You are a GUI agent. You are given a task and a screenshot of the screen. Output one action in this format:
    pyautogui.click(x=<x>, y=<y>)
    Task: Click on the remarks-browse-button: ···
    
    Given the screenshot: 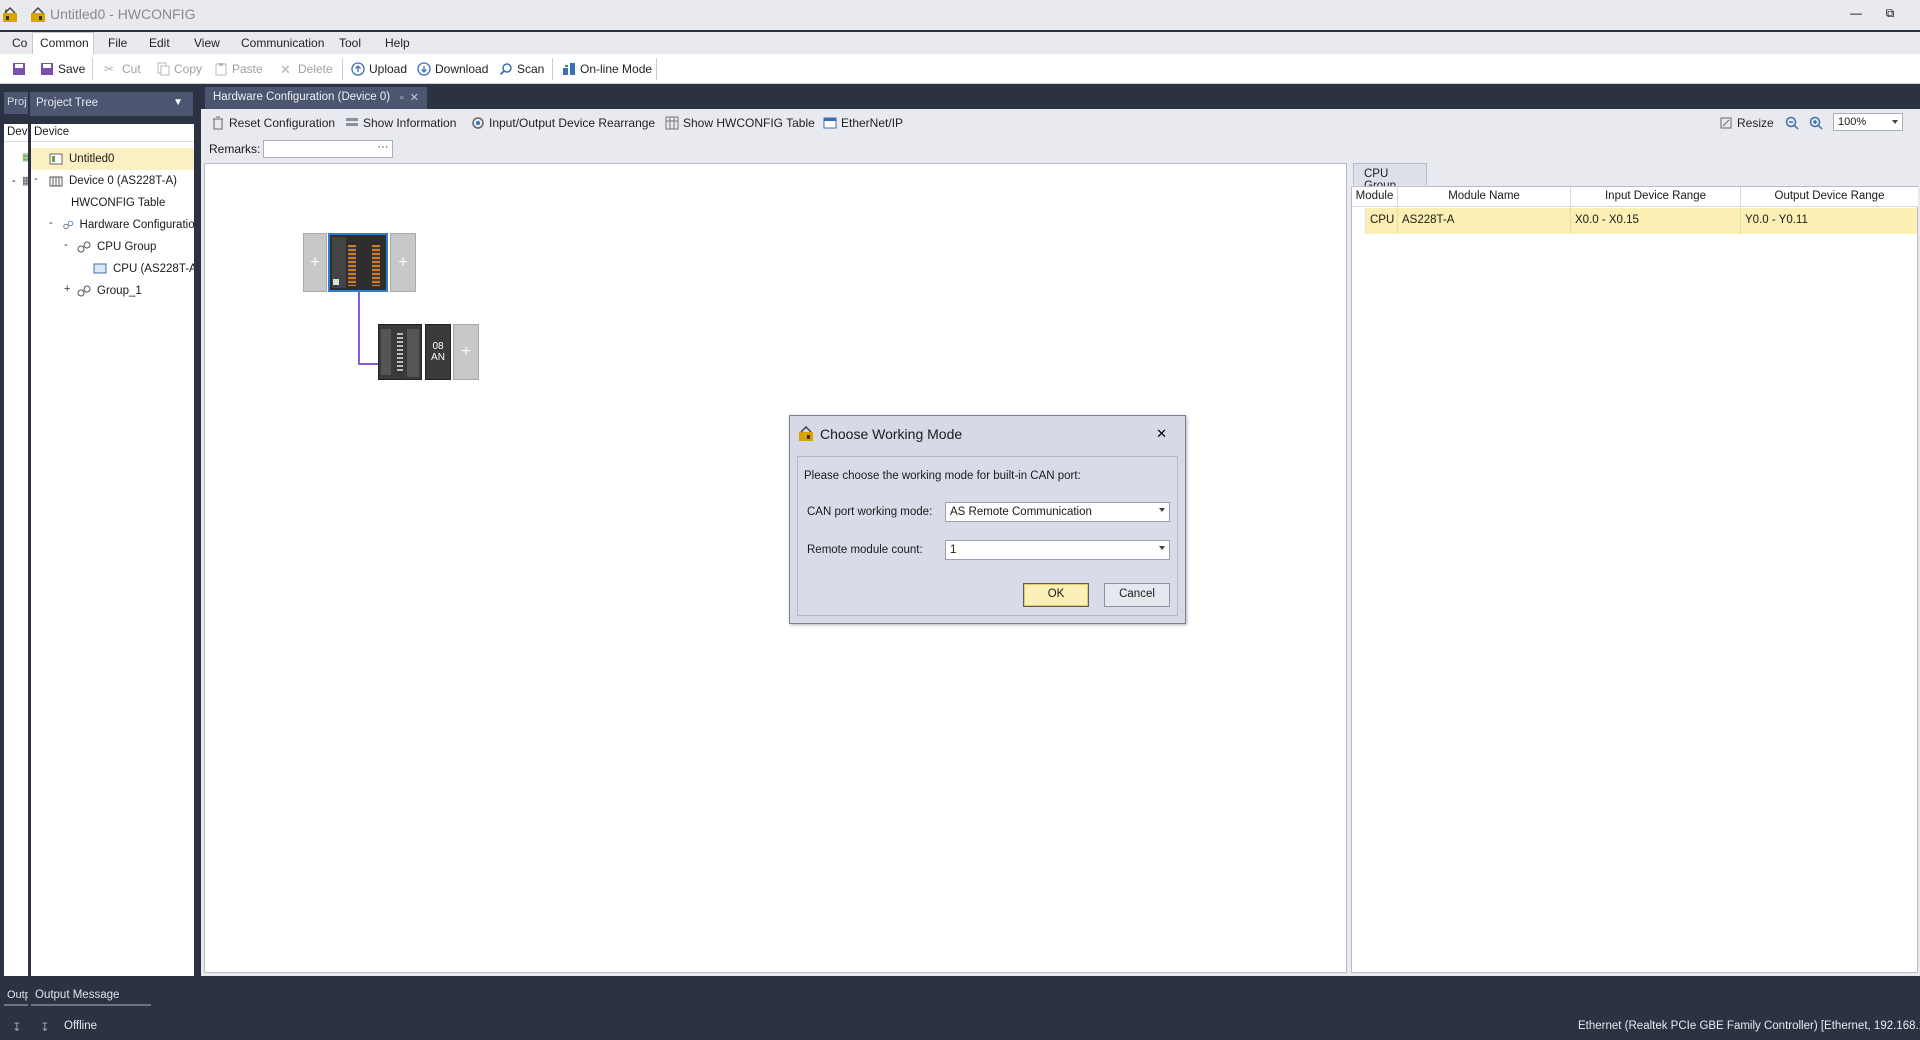 What is the action you would take?
    pyautogui.click(x=383, y=149)
    